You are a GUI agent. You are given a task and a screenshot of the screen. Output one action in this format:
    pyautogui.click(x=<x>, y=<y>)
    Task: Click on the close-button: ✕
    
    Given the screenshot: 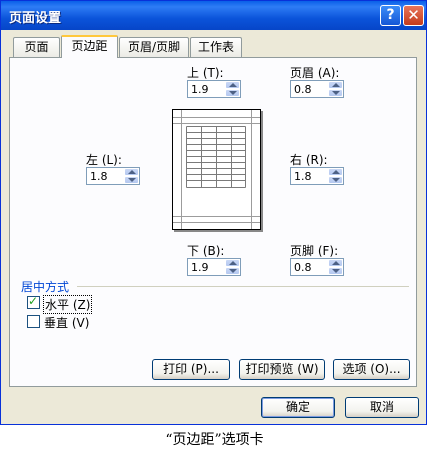 What is the action you would take?
    pyautogui.click(x=413, y=15)
    